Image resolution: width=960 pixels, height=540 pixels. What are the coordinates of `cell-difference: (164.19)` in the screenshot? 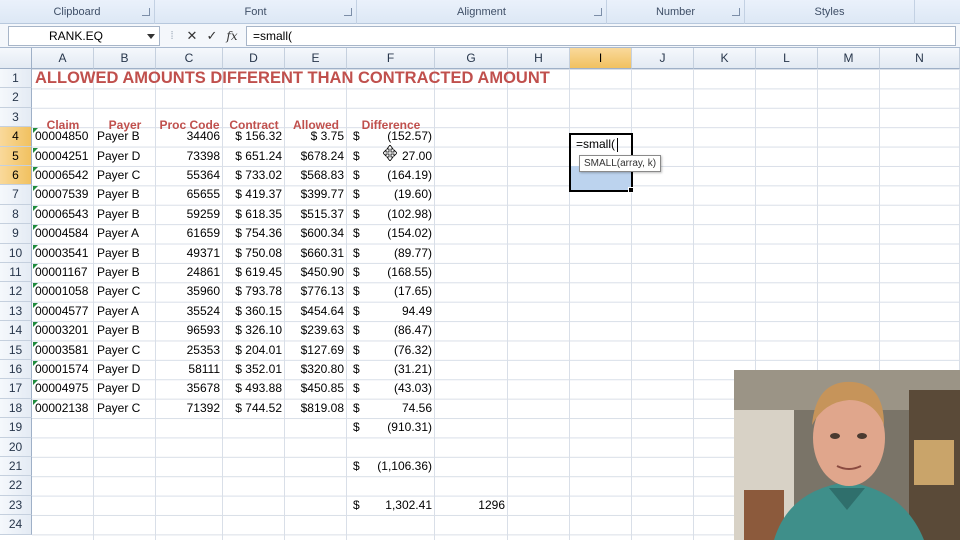 It's located at (391, 175).